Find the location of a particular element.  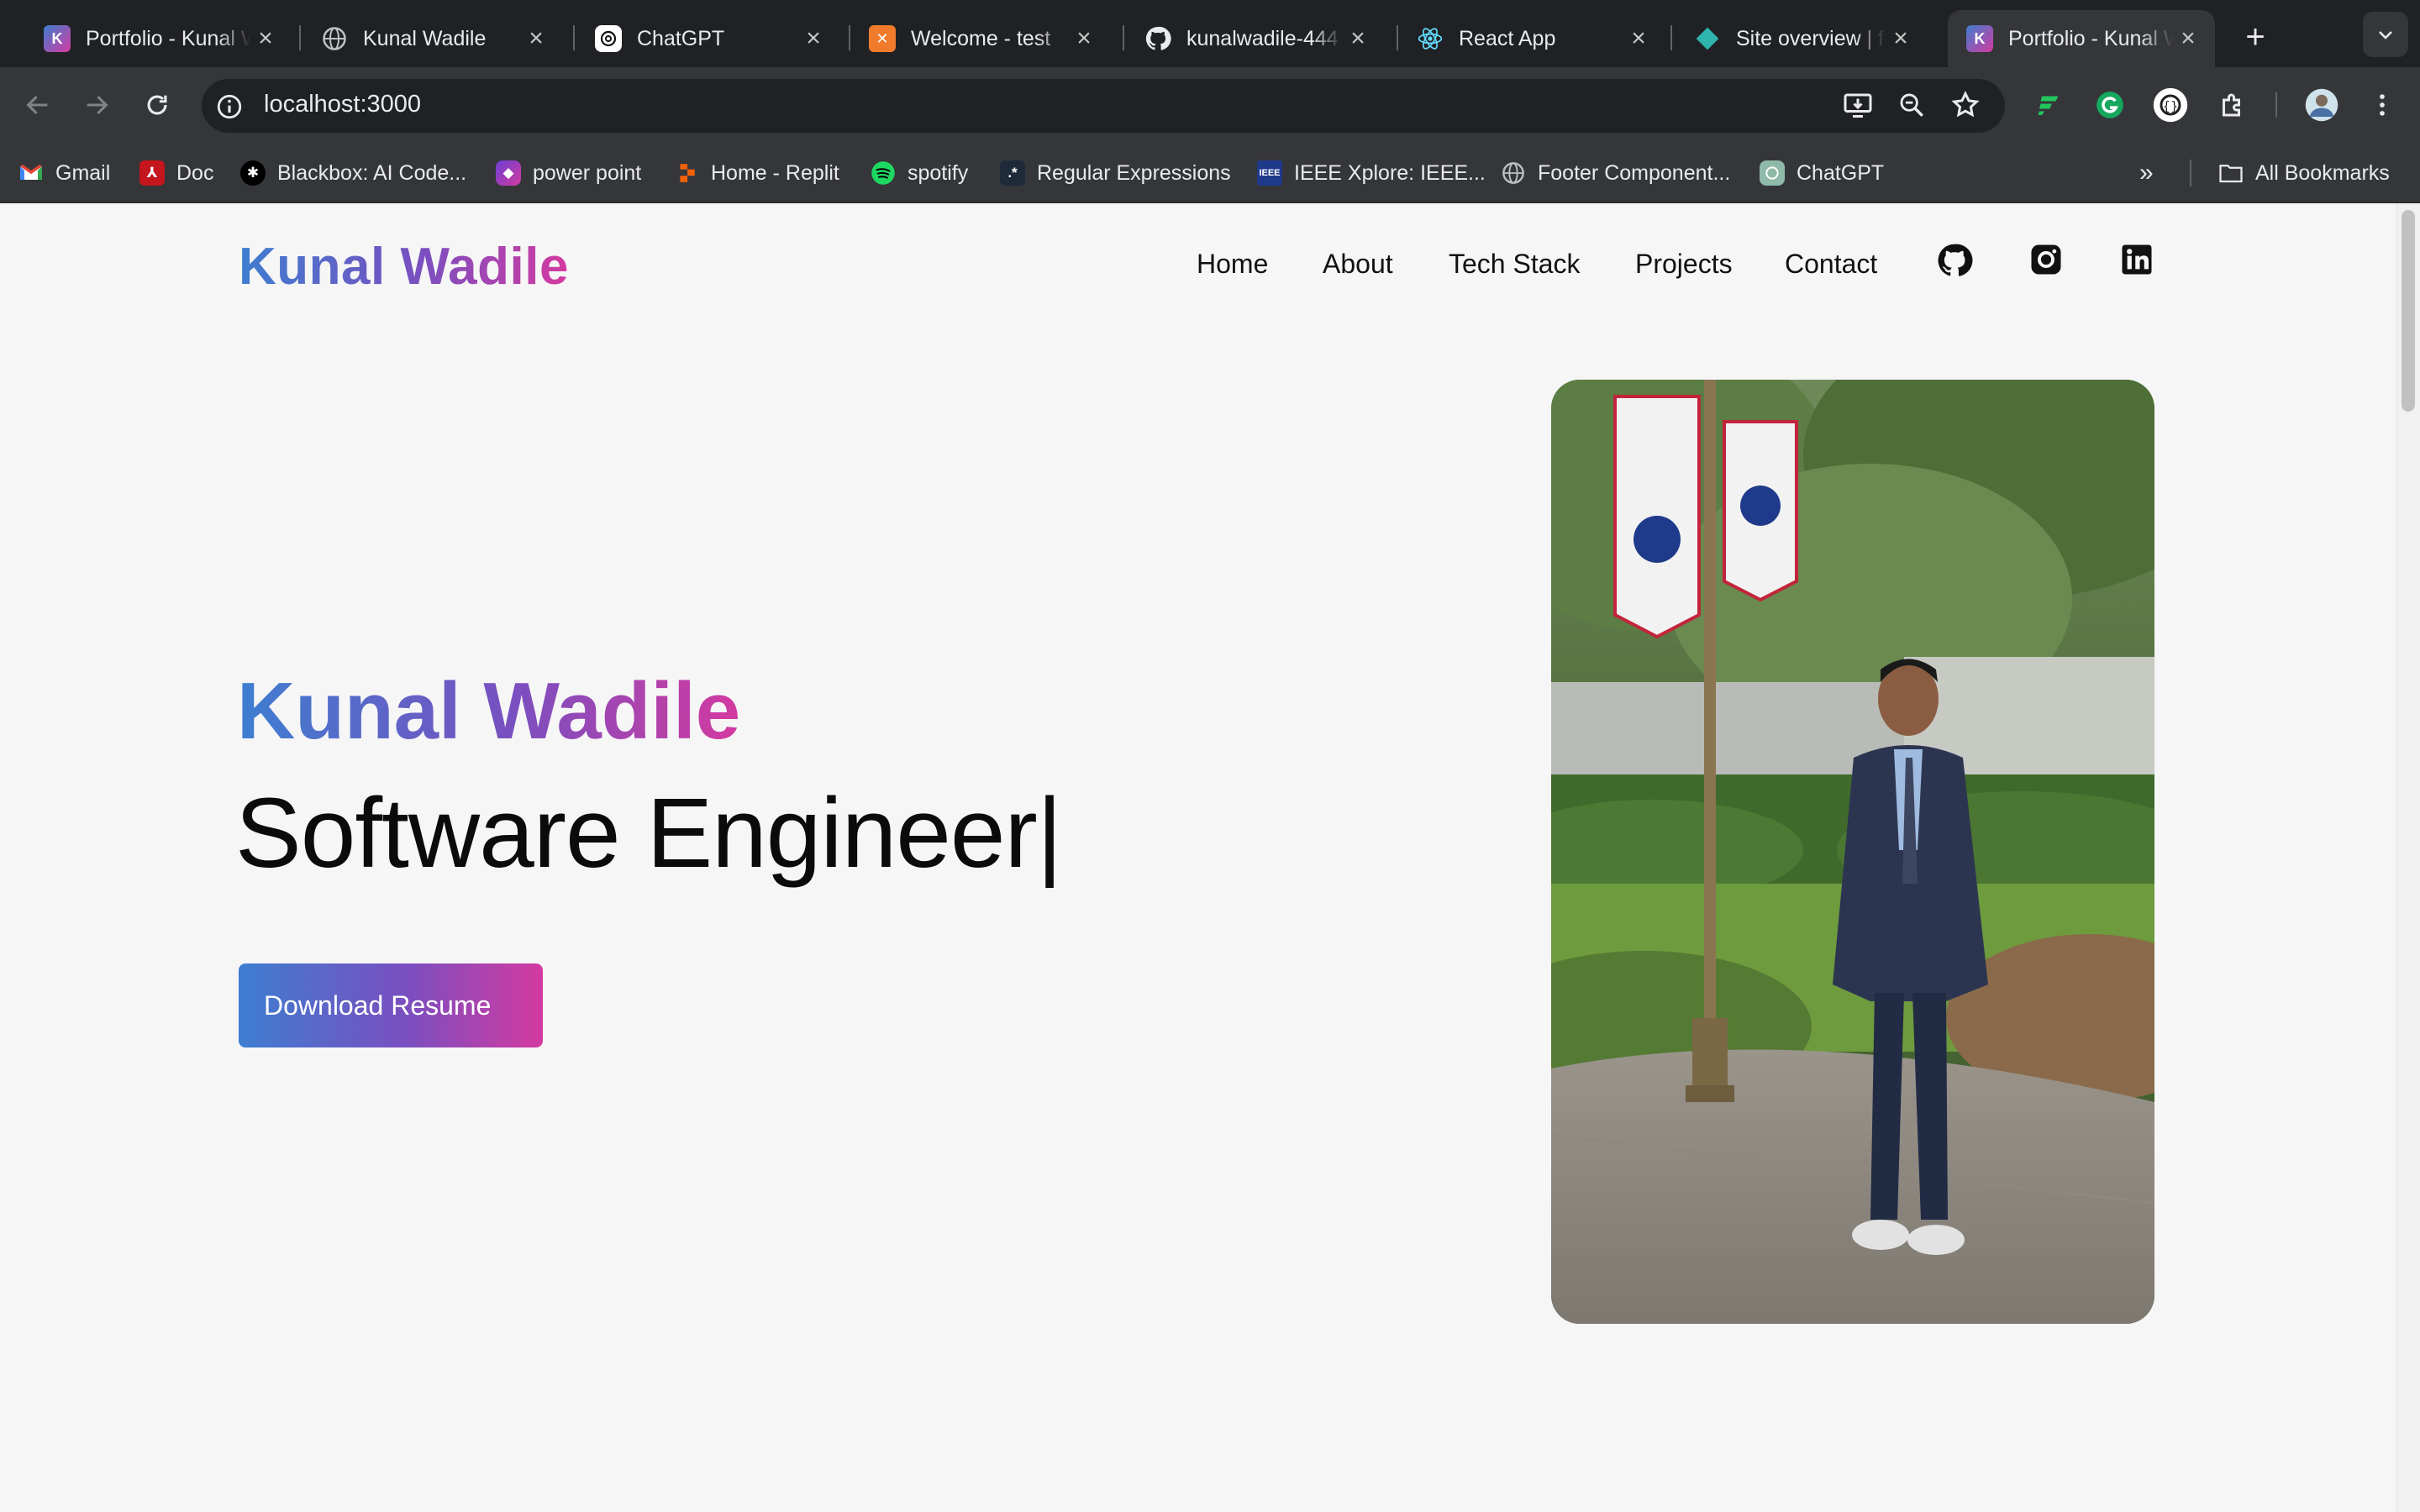

chatgpt-icon is located at coordinates (608, 38).